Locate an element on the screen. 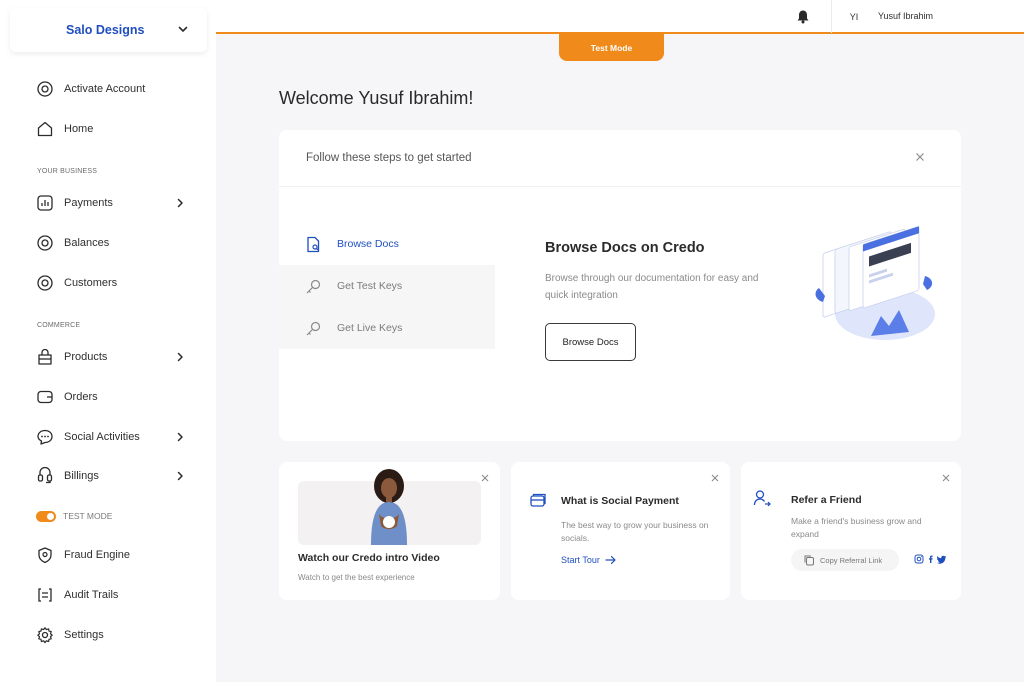  org-switcher: Salo Designs is located at coordinates (108, 30).